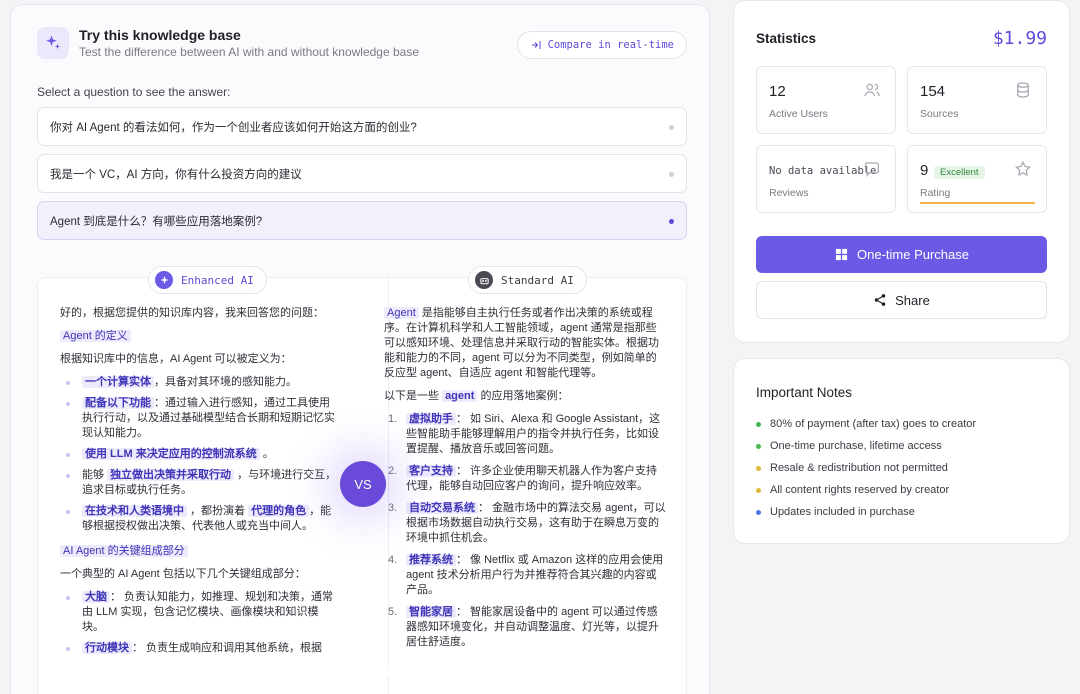 The image size is (1080, 694). I want to click on active-users-value: 12, so click(777, 91).